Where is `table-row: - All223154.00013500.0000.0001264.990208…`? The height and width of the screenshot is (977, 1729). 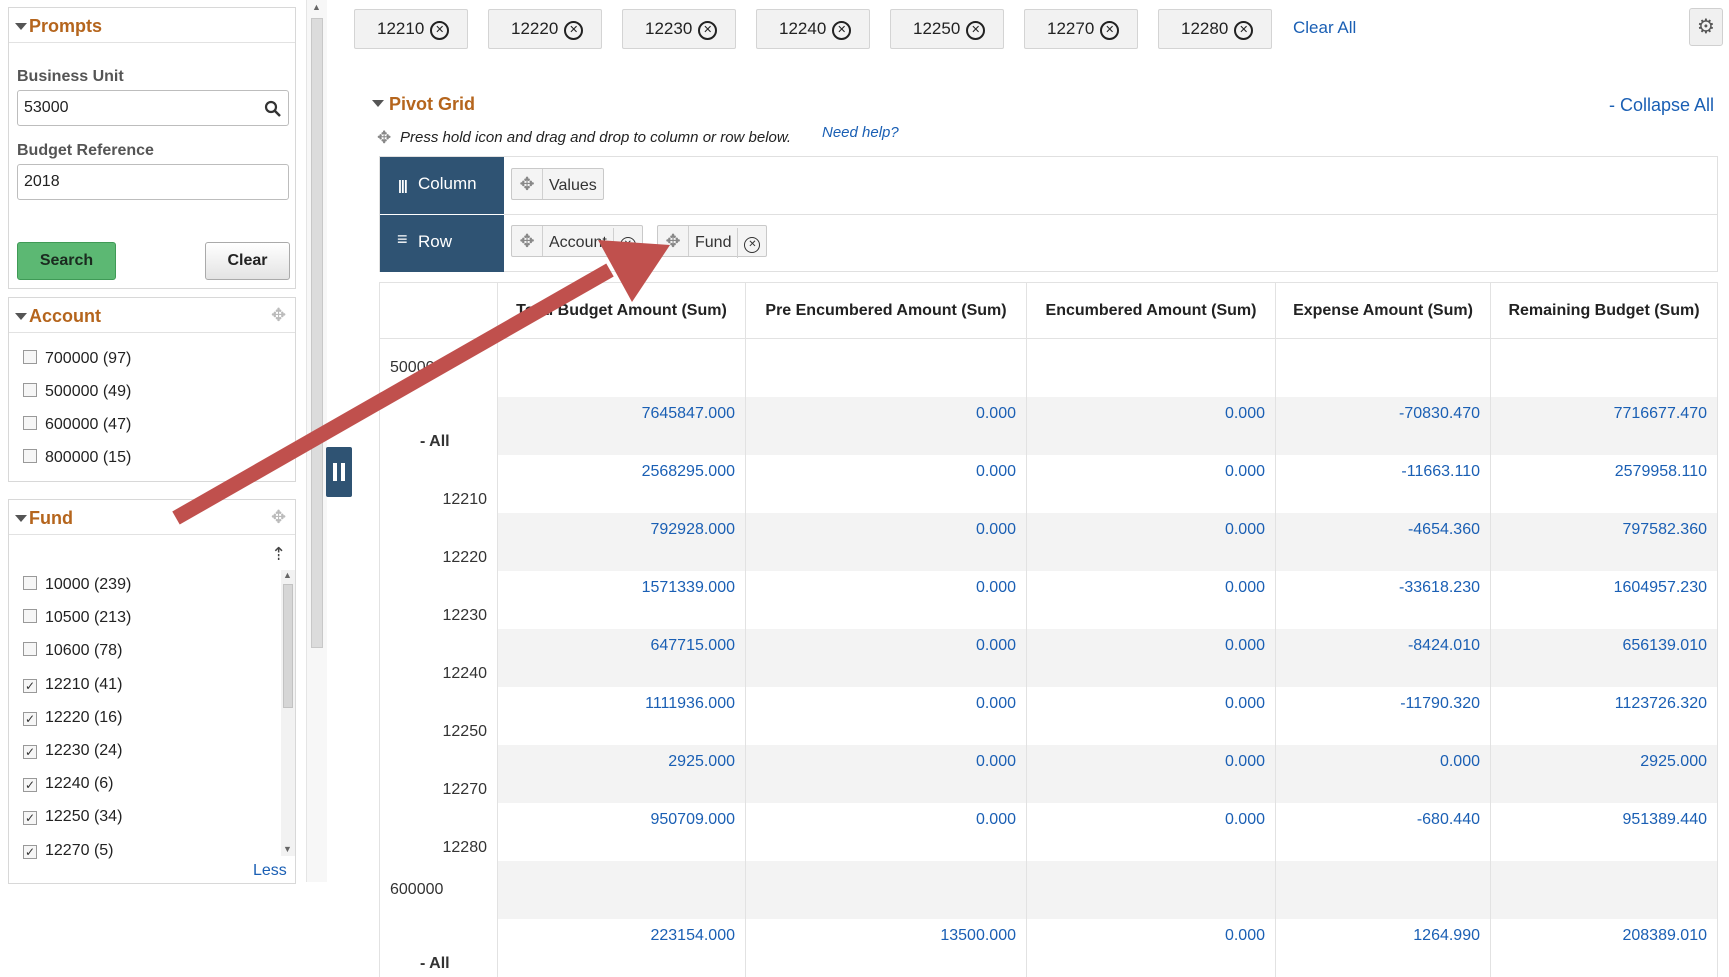 table-row: - All223154.00013500.0000.0001264.990208… is located at coordinates (1049, 948).